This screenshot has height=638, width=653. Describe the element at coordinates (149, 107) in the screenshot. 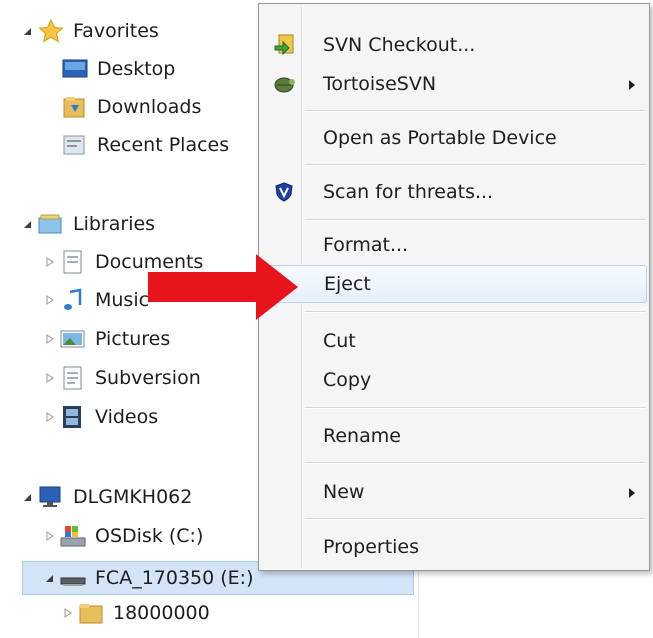

I see `tree-item-label: Downloads` at that location.